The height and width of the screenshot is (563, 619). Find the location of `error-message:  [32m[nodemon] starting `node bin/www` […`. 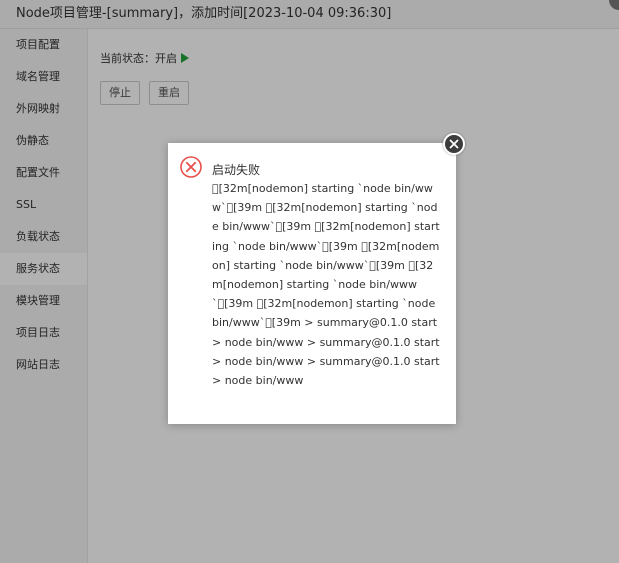

error-message:  [32m[nodemon] starting `node bin/www` [… is located at coordinates (326, 285).